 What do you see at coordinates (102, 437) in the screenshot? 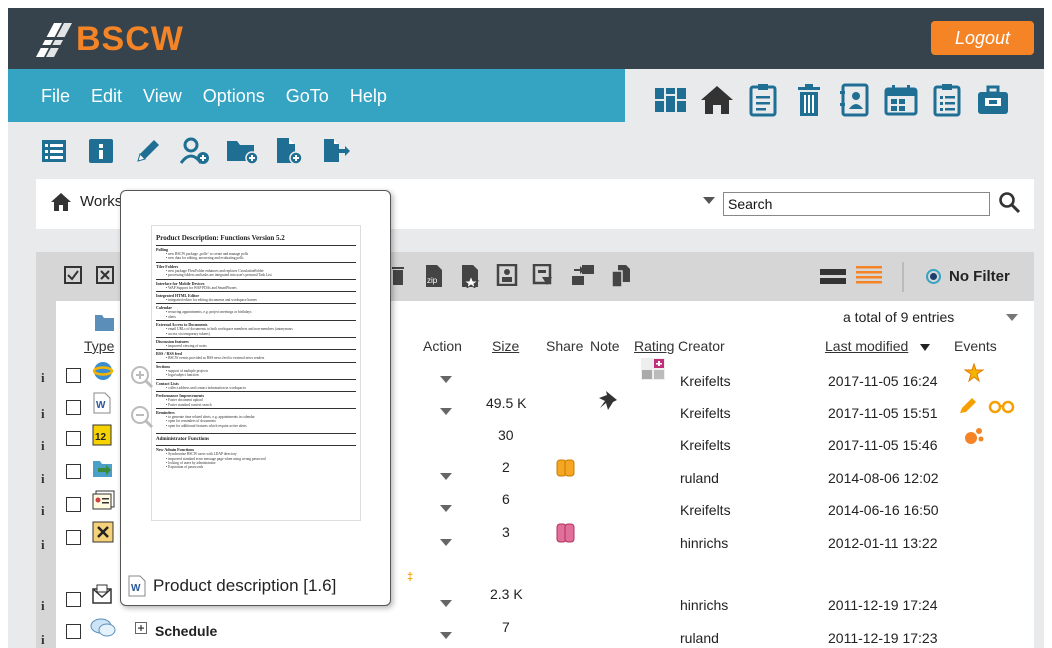
I see `calendar-item-icon: 12` at bounding box center [102, 437].